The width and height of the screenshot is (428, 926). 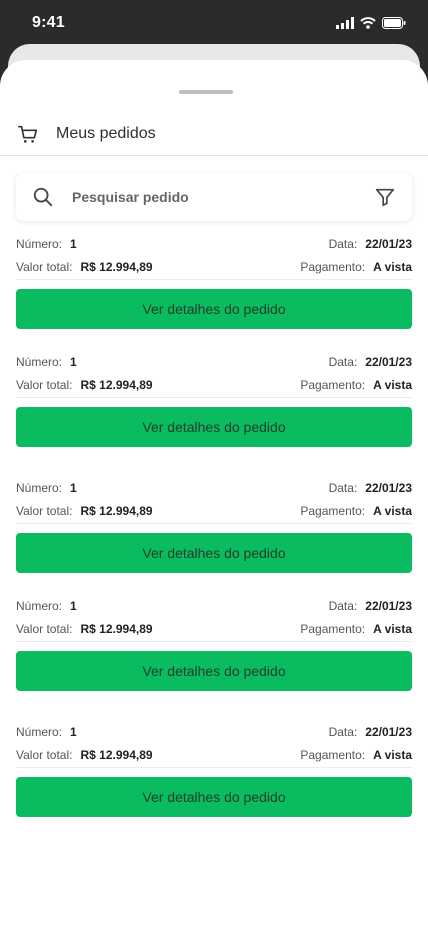 What do you see at coordinates (394, 23) in the screenshot?
I see `battery-icon` at bounding box center [394, 23].